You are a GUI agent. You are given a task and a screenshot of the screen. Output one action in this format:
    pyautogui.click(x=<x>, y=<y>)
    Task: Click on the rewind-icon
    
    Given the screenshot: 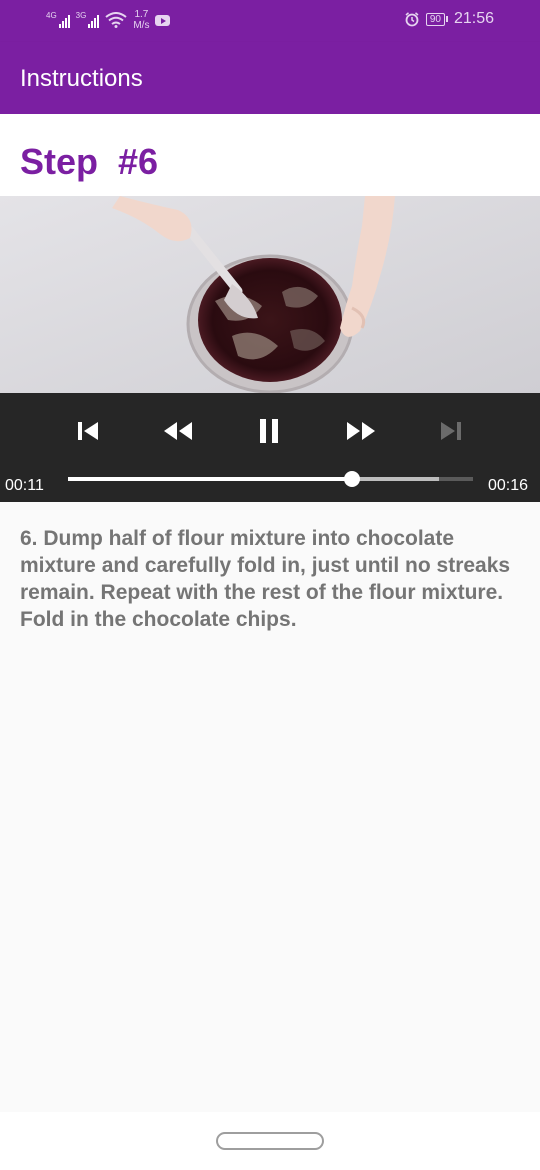 What is the action you would take?
    pyautogui.click(x=178, y=431)
    